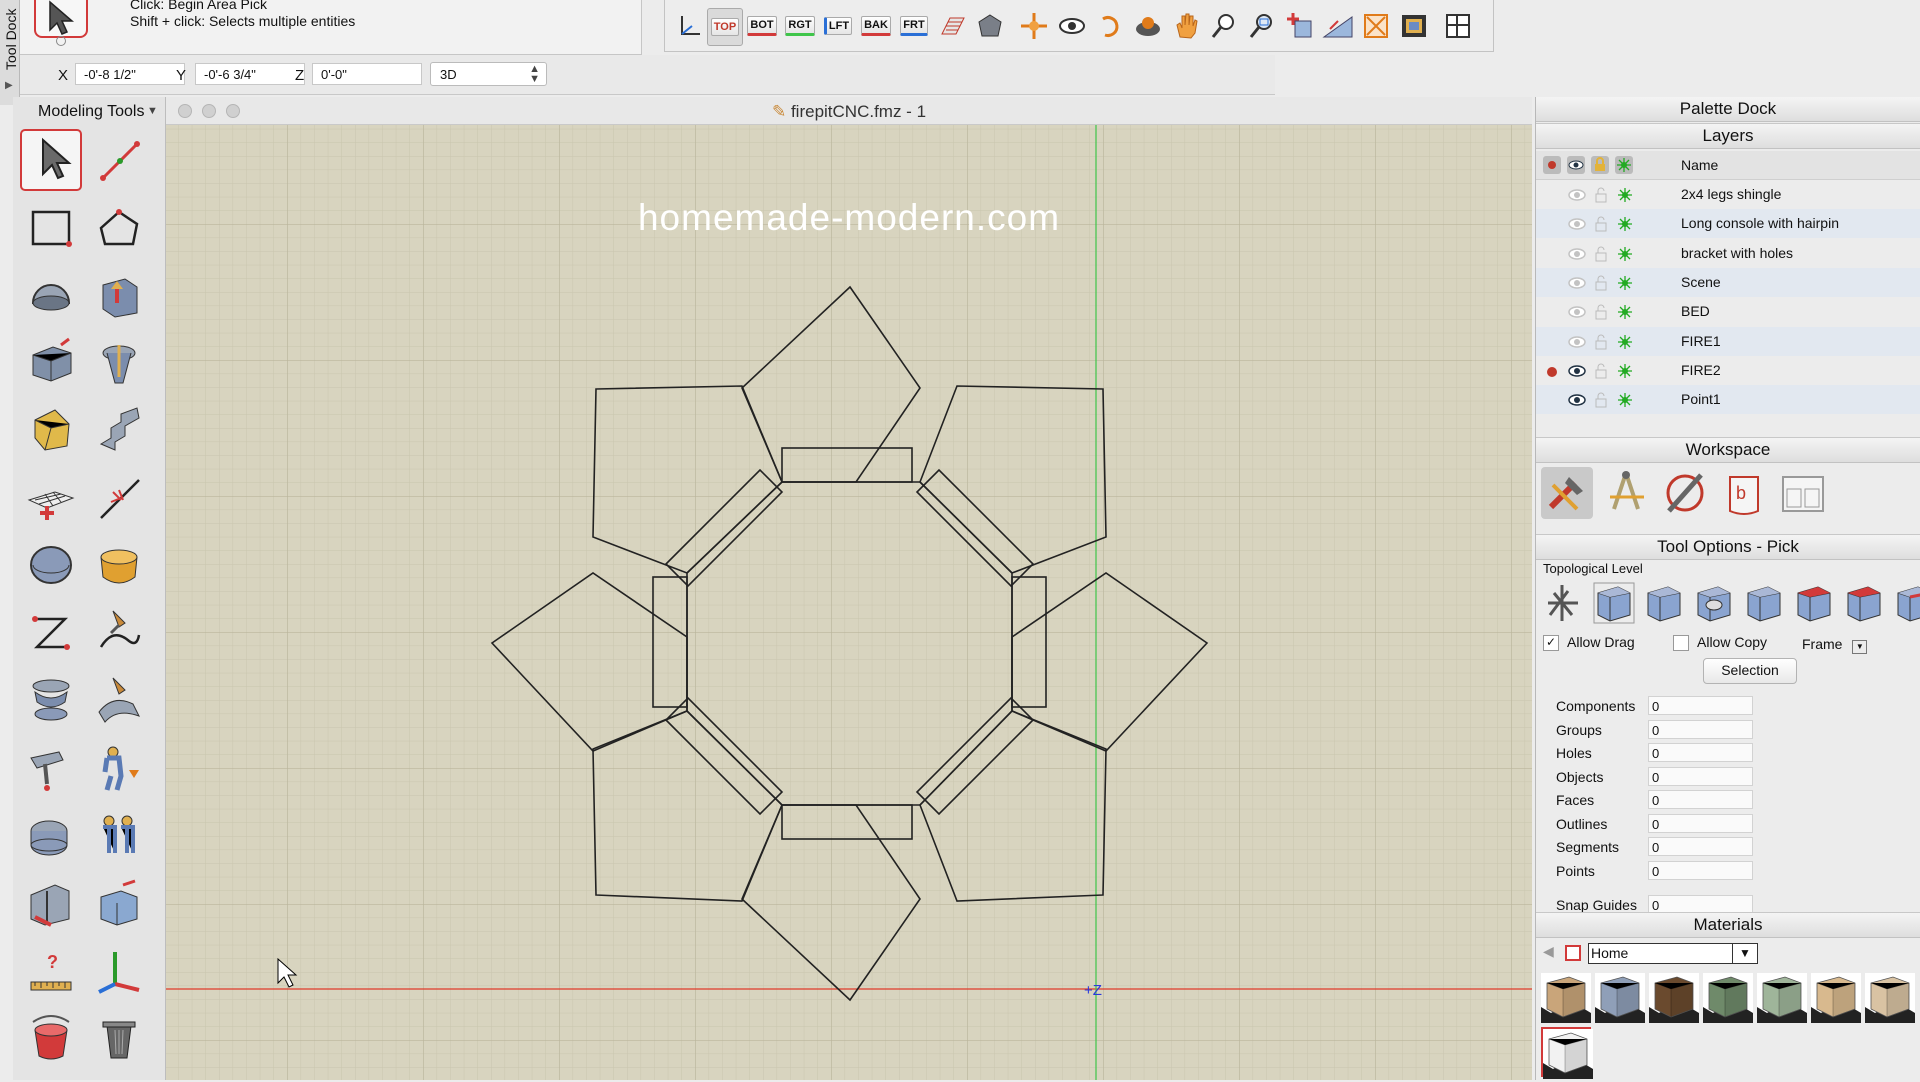 The image size is (1920, 1082). What do you see at coordinates (1552, 165) in the screenshot?
I see `active-layer-header-icon` at bounding box center [1552, 165].